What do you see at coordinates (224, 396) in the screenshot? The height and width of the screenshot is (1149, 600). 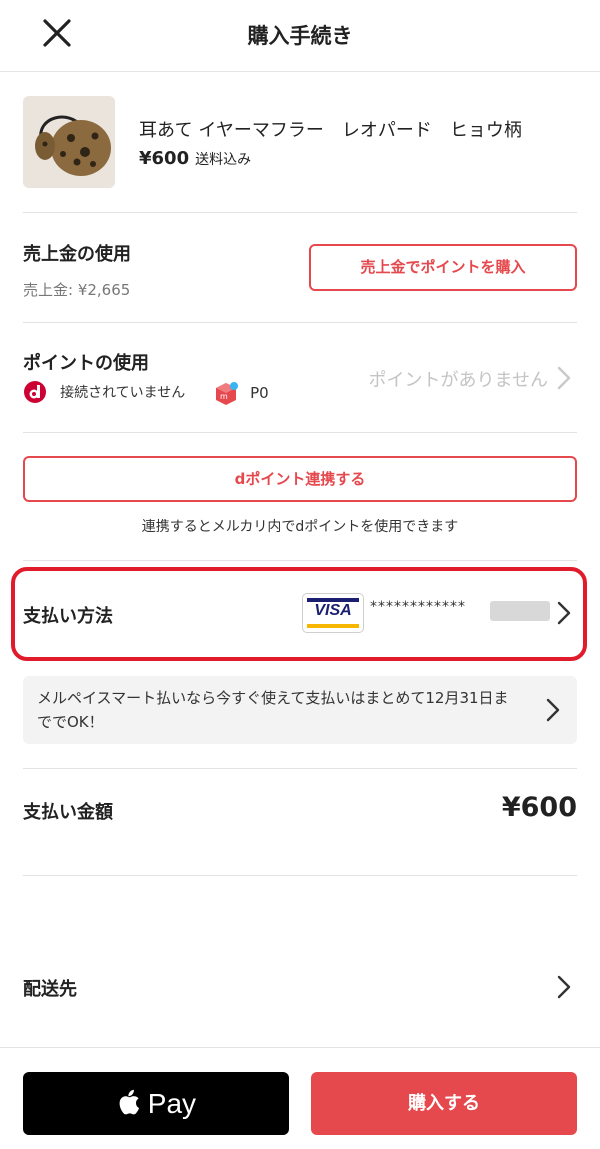 I see `svg-text: m` at bounding box center [224, 396].